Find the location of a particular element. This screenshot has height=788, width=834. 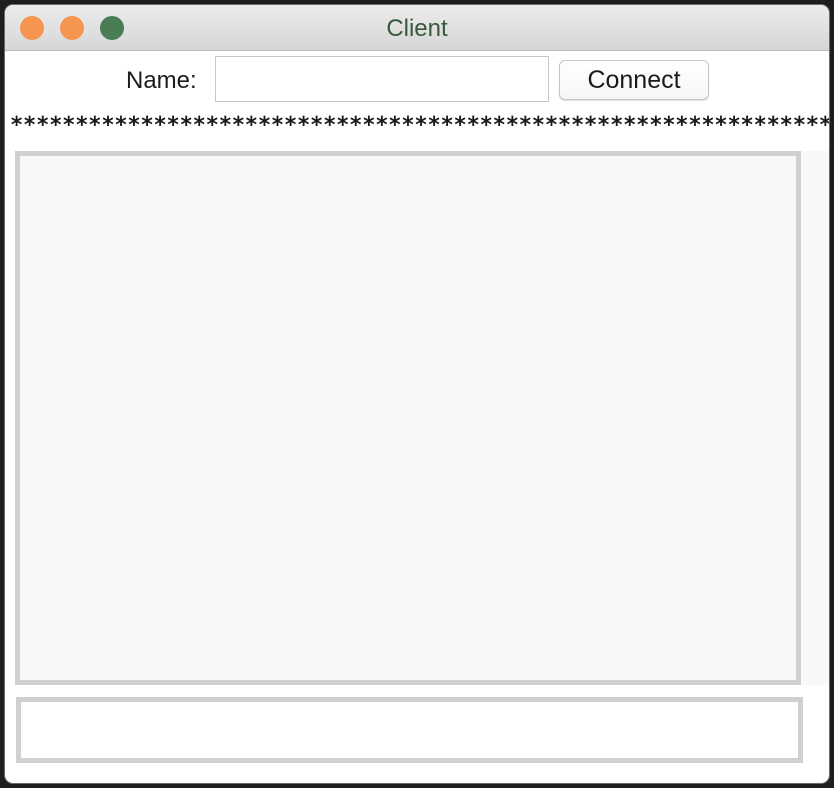

window-title: Client is located at coordinates (417, 28).